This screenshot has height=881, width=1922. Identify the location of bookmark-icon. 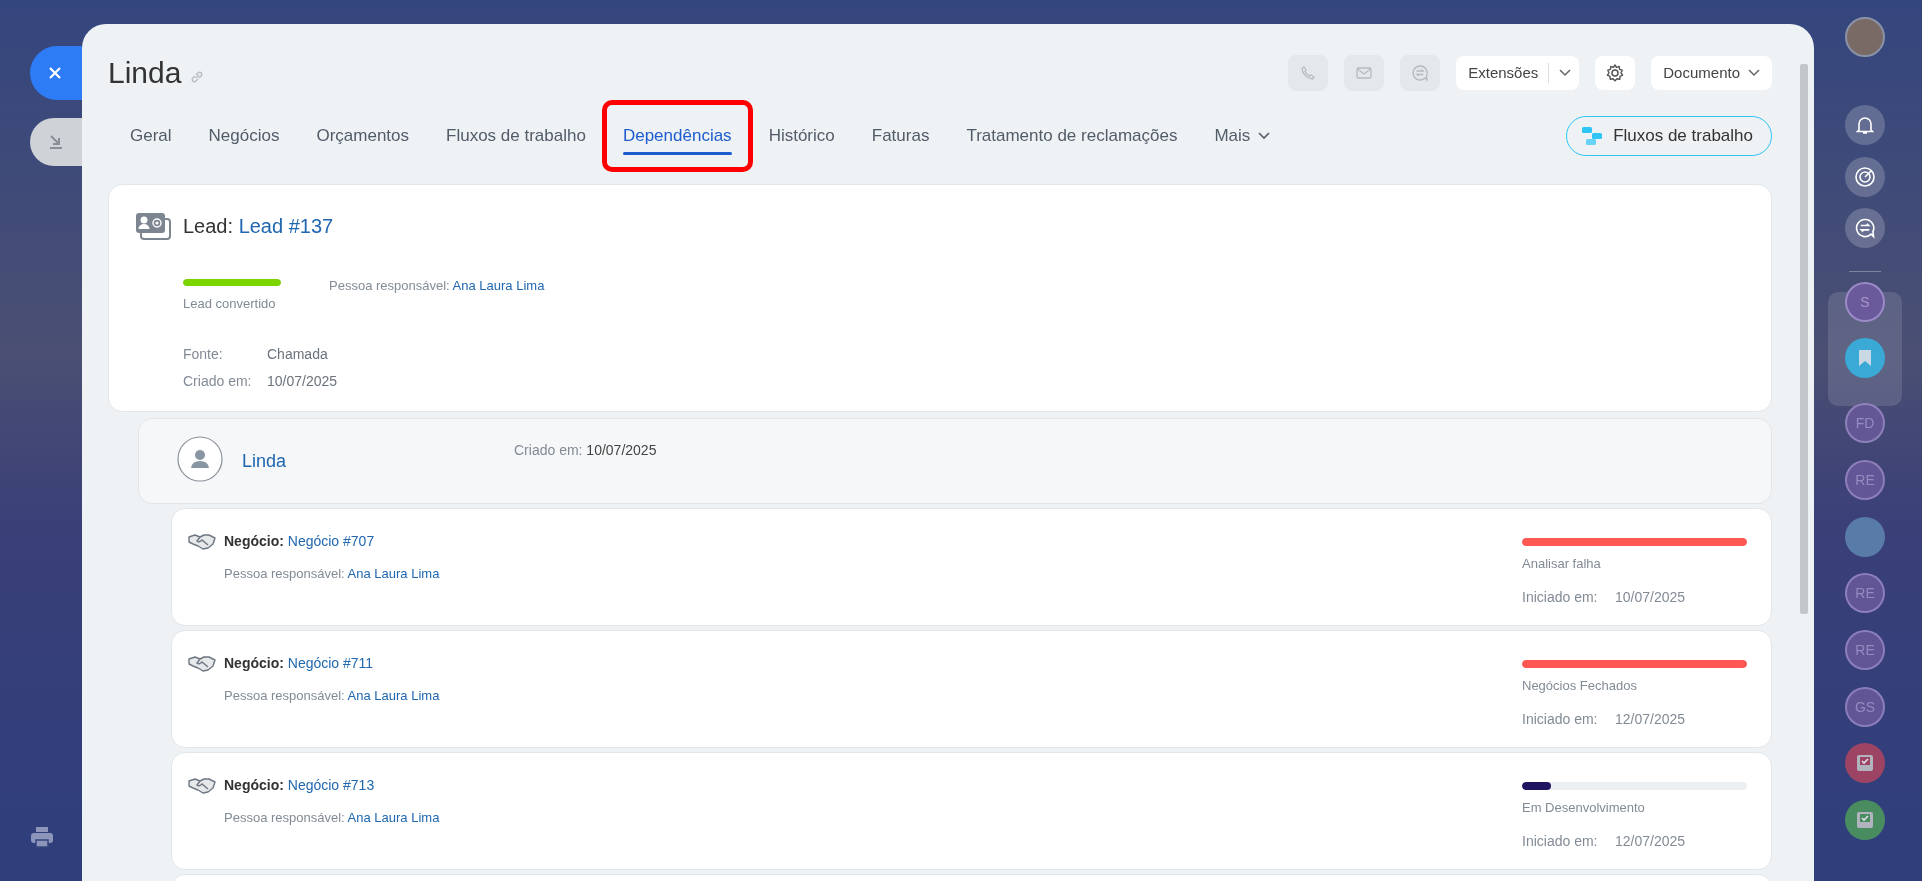
(1865, 358).